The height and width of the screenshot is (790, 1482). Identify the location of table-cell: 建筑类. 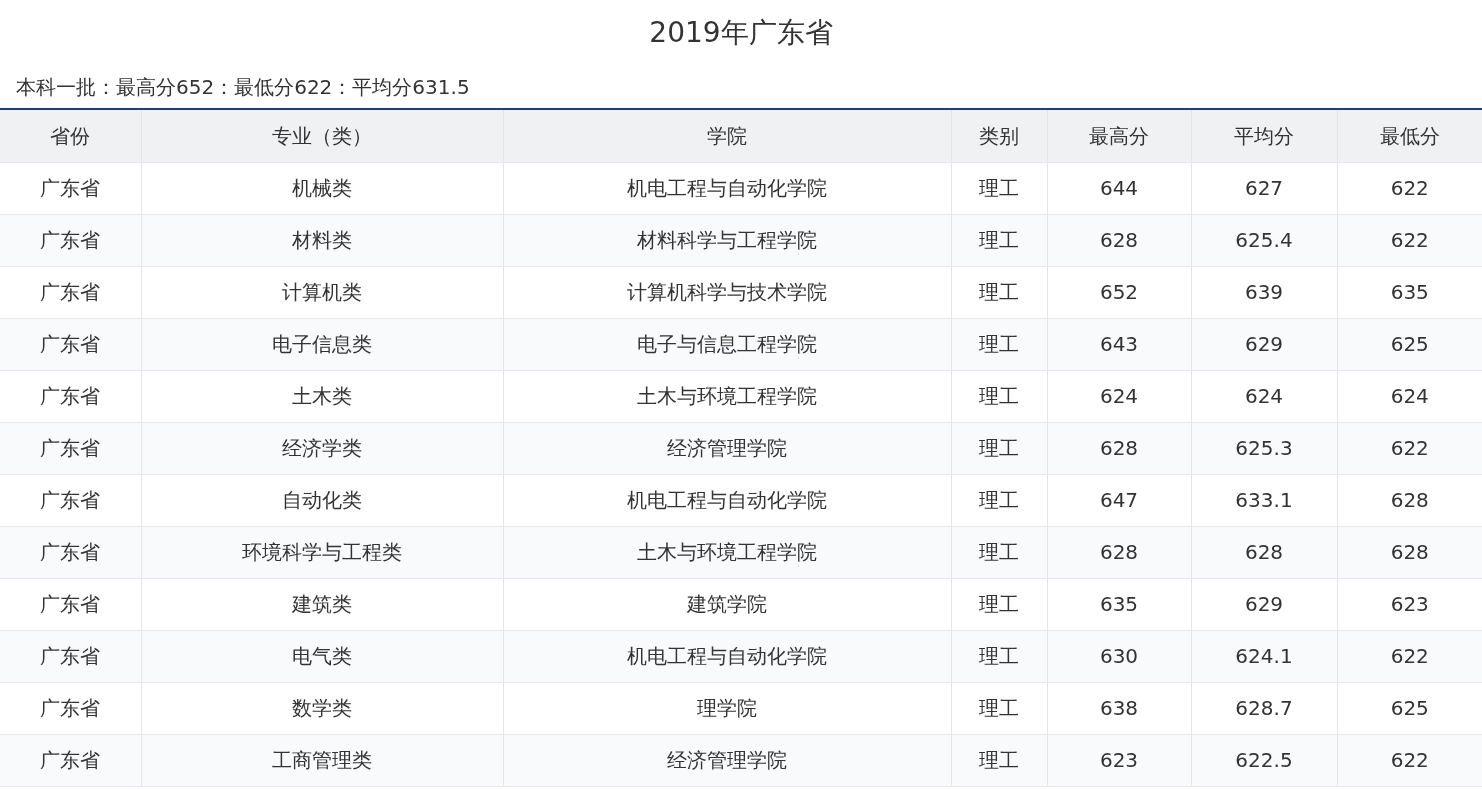
(322, 604).